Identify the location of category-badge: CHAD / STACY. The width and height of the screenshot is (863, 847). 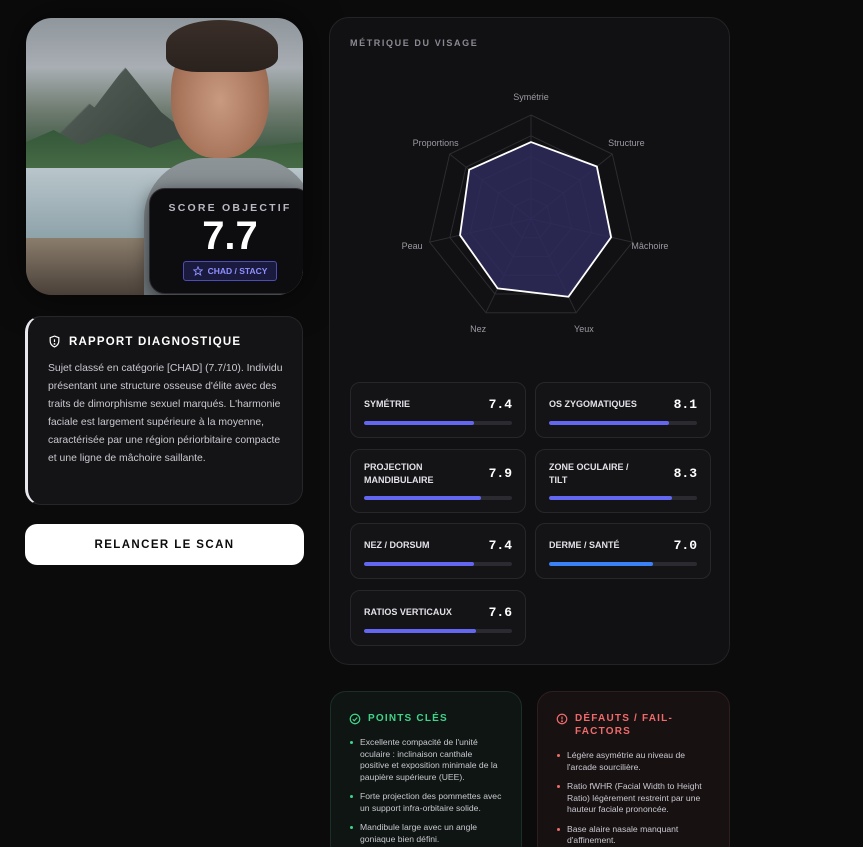
(230, 271).